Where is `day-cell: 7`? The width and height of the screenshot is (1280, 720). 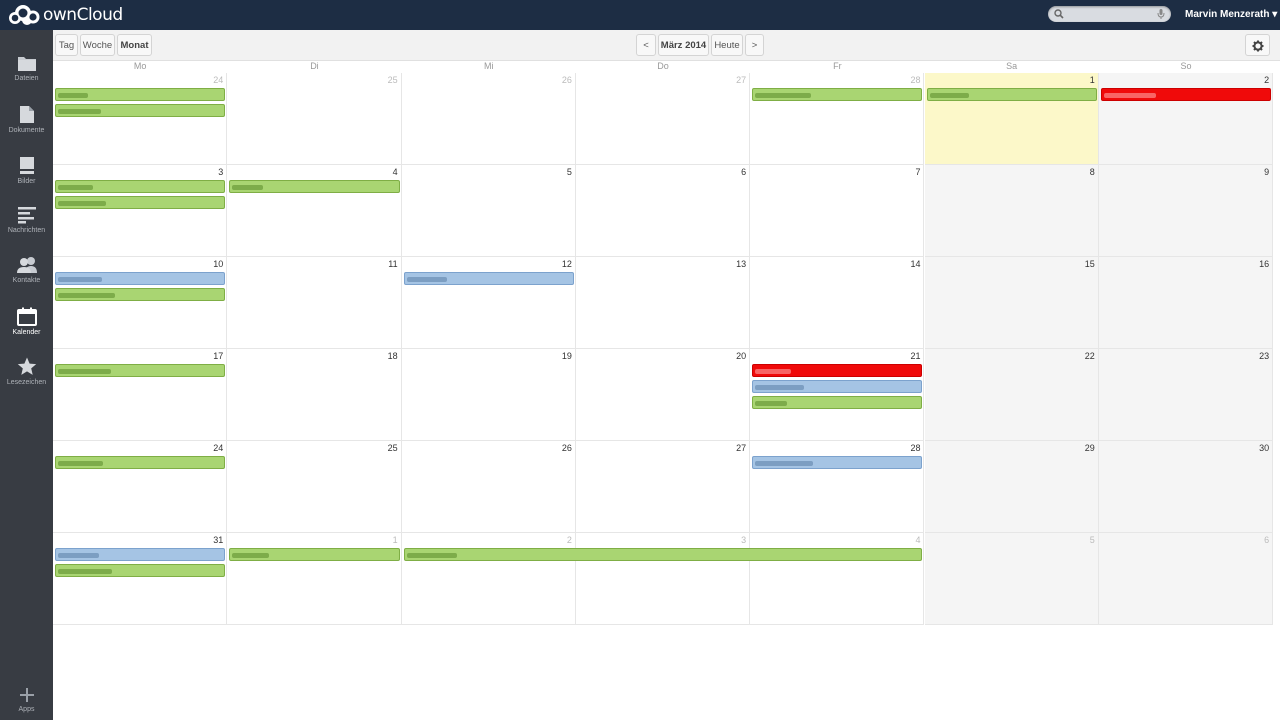 day-cell: 7 is located at coordinates (837, 211).